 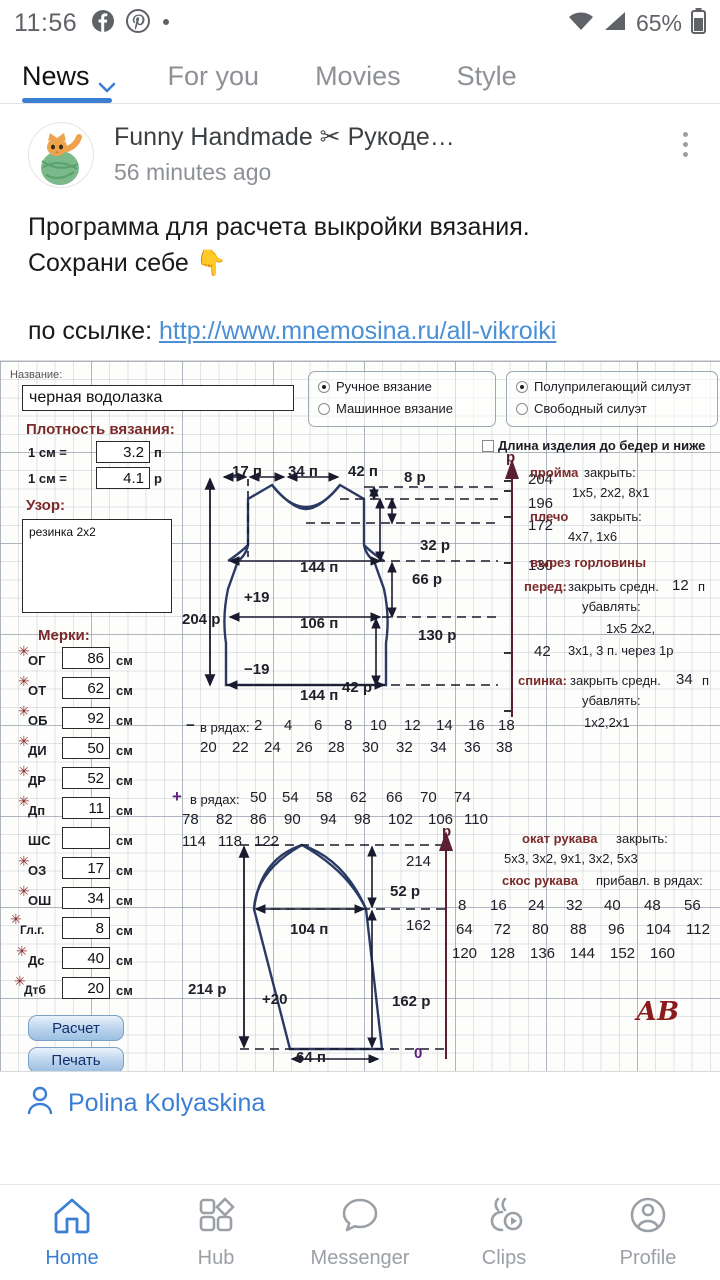 What do you see at coordinates (288, 725) in the screenshot?
I see `rows-minus-1: 4` at bounding box center [288, 725].